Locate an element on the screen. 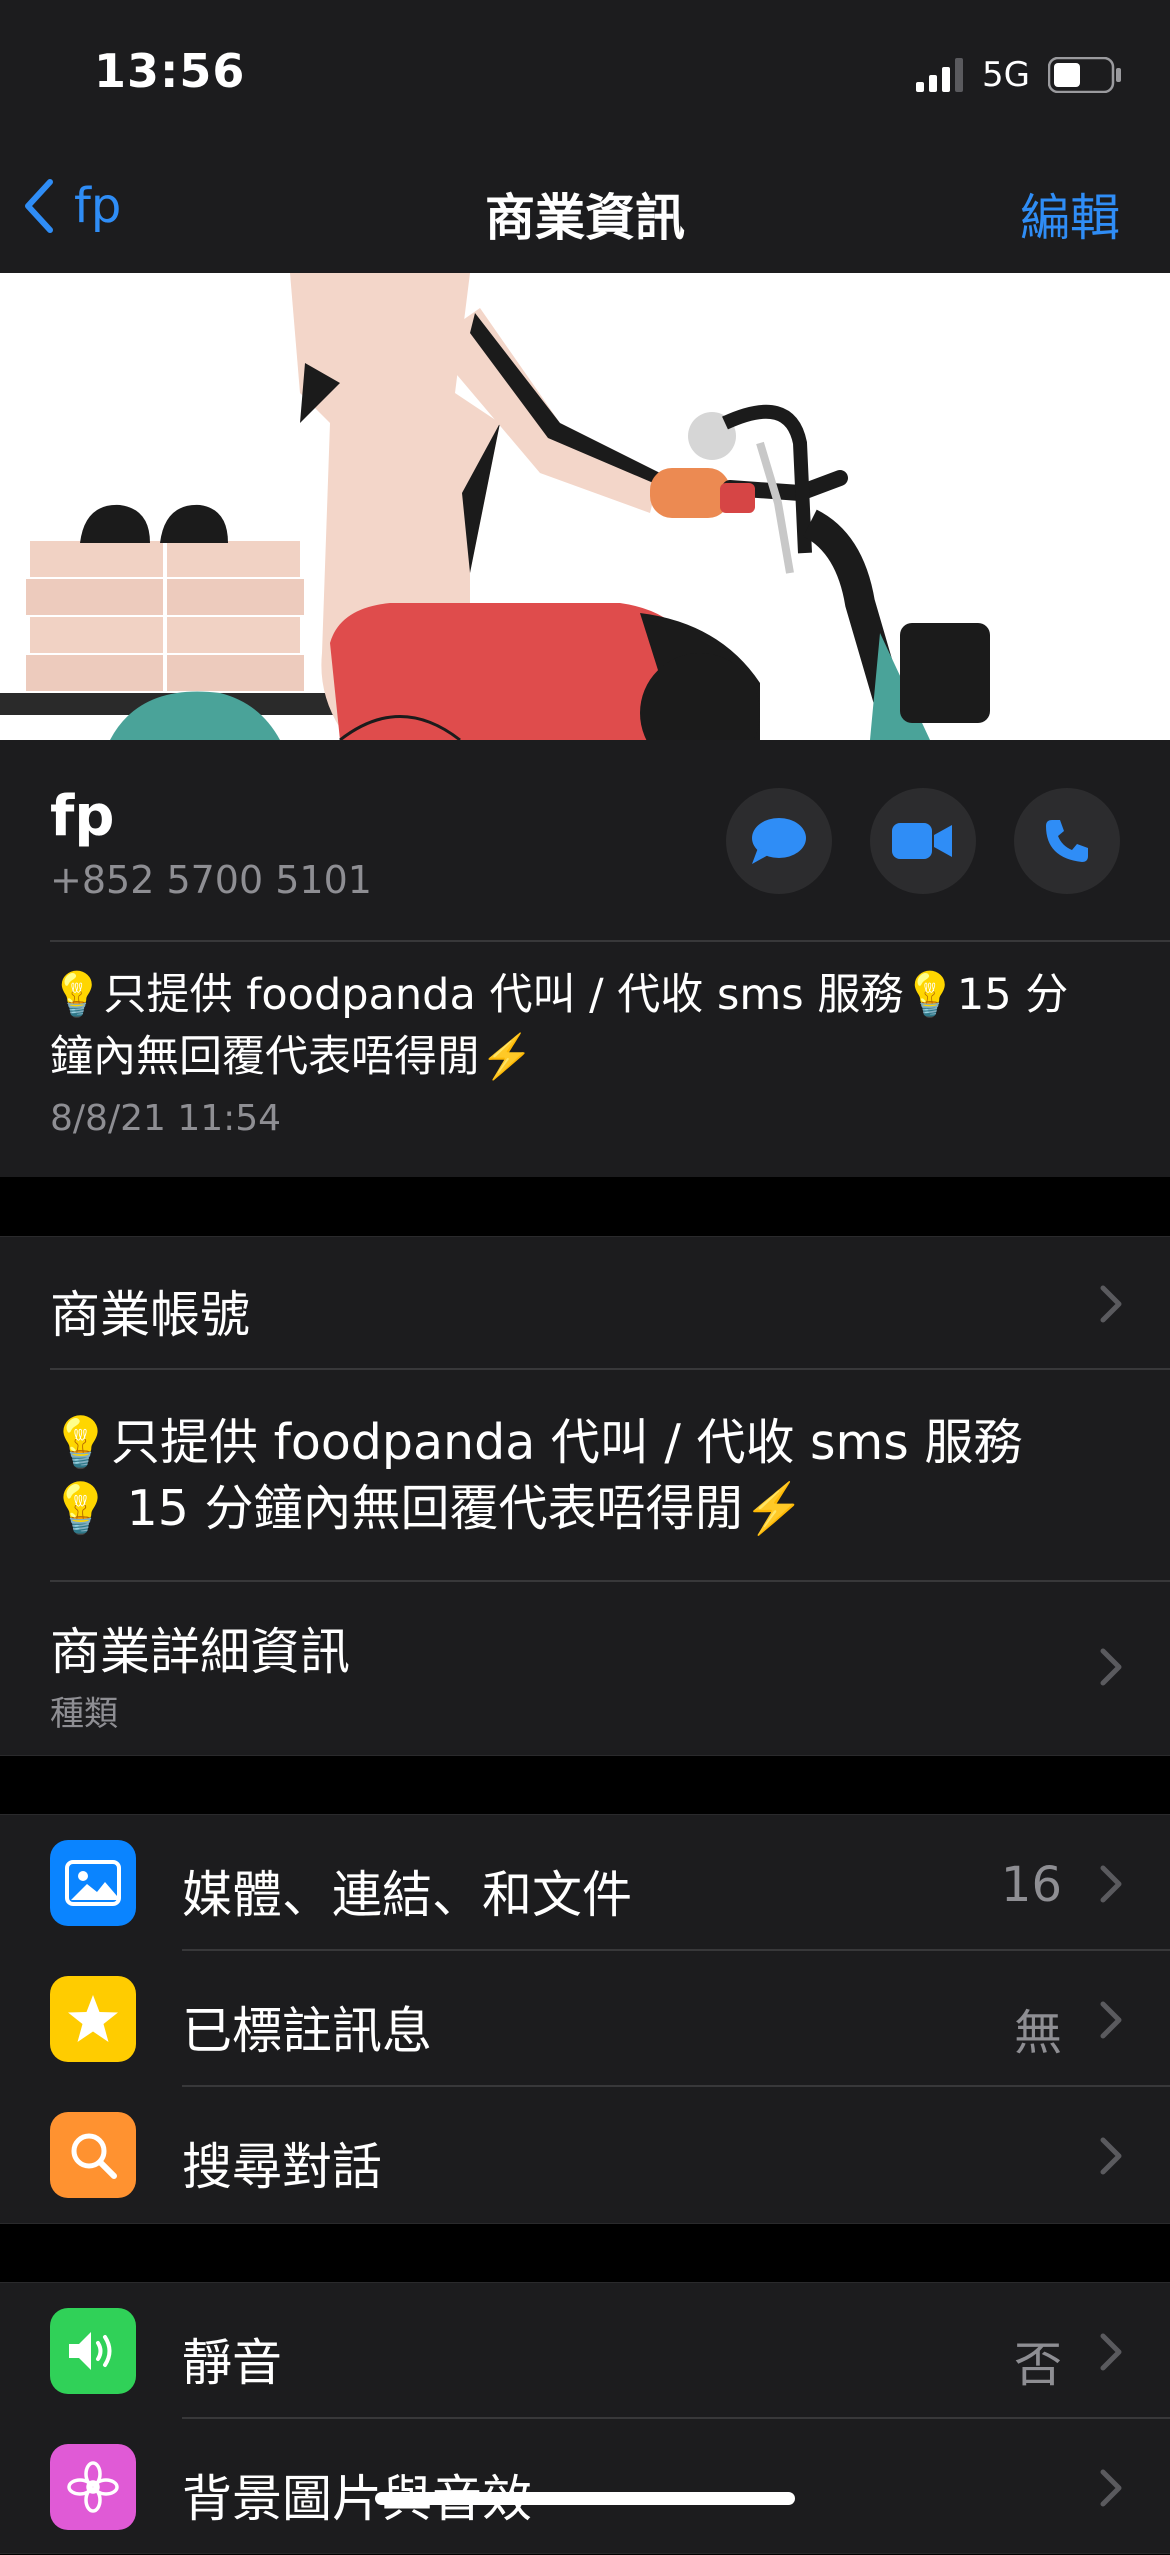 The image size is (1170, 2555). page-title: 商業資訊 is located at coordinates (585, 218).